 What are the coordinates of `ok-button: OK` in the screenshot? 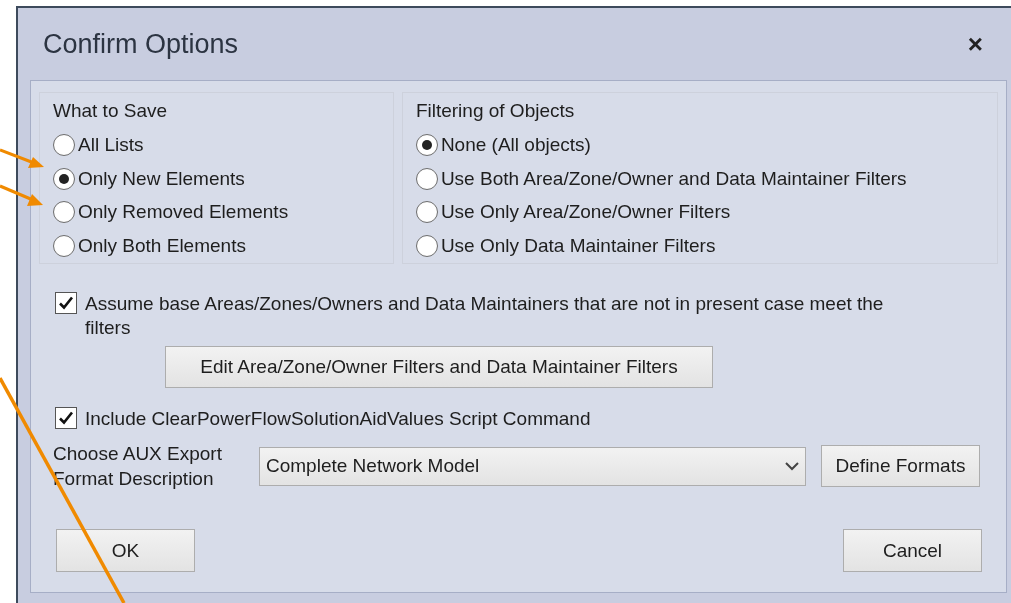 It's located at (125, 550).